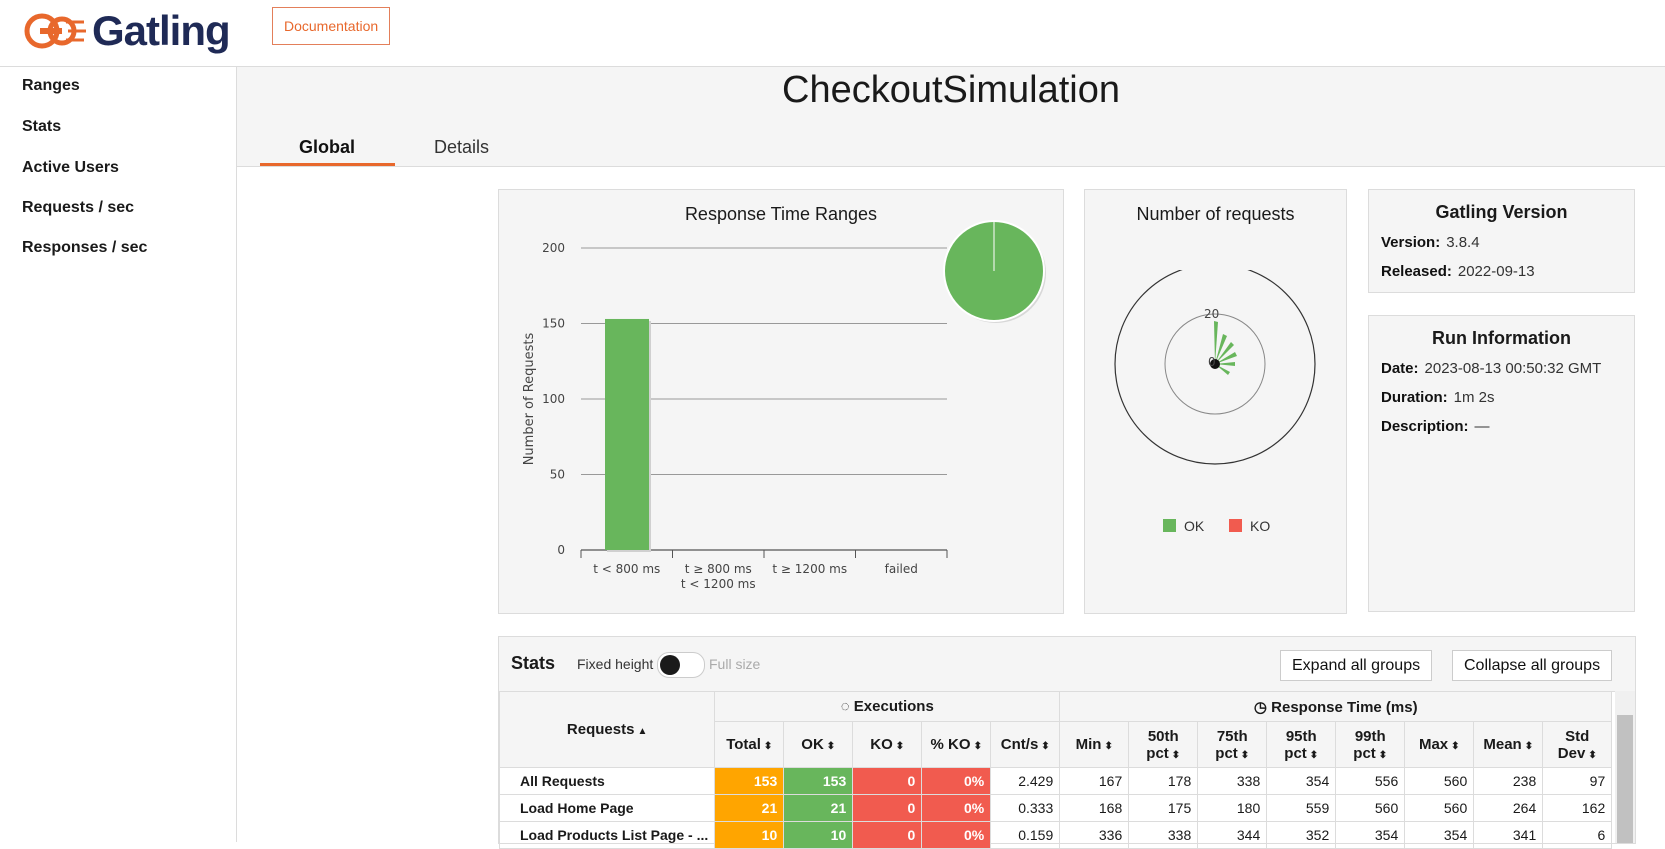 The image size is (1665, 849). What do you see at coordinates (615, 664) in the screenshot?
I see `fixed-height-label: Fixed height` at bounding box center [615, 664].